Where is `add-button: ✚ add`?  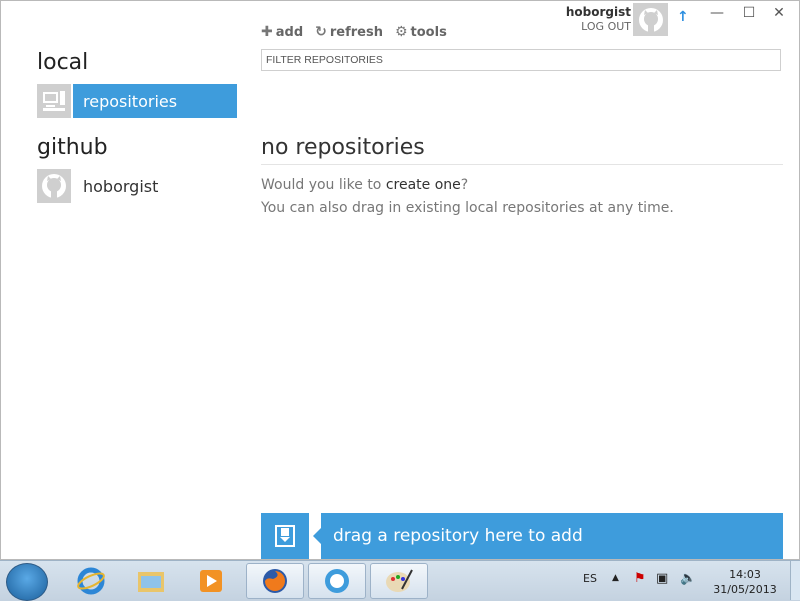
add-button: ✚ add is located at coordinates (282, 32).